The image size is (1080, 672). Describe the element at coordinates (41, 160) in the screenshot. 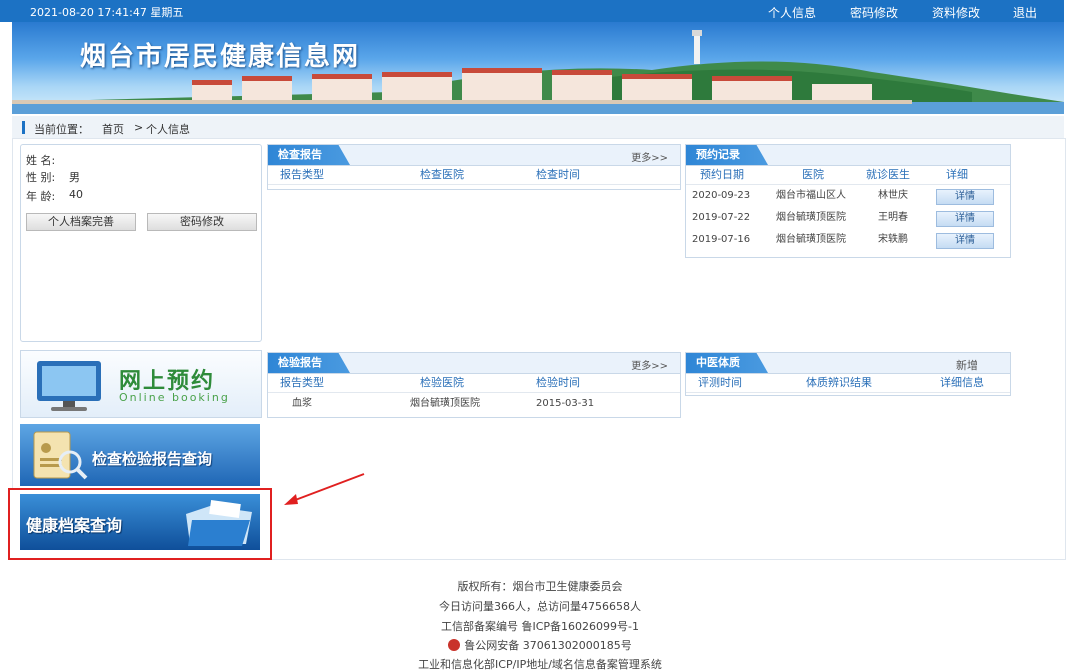

I see `name-label: 姓 名:` at that location.